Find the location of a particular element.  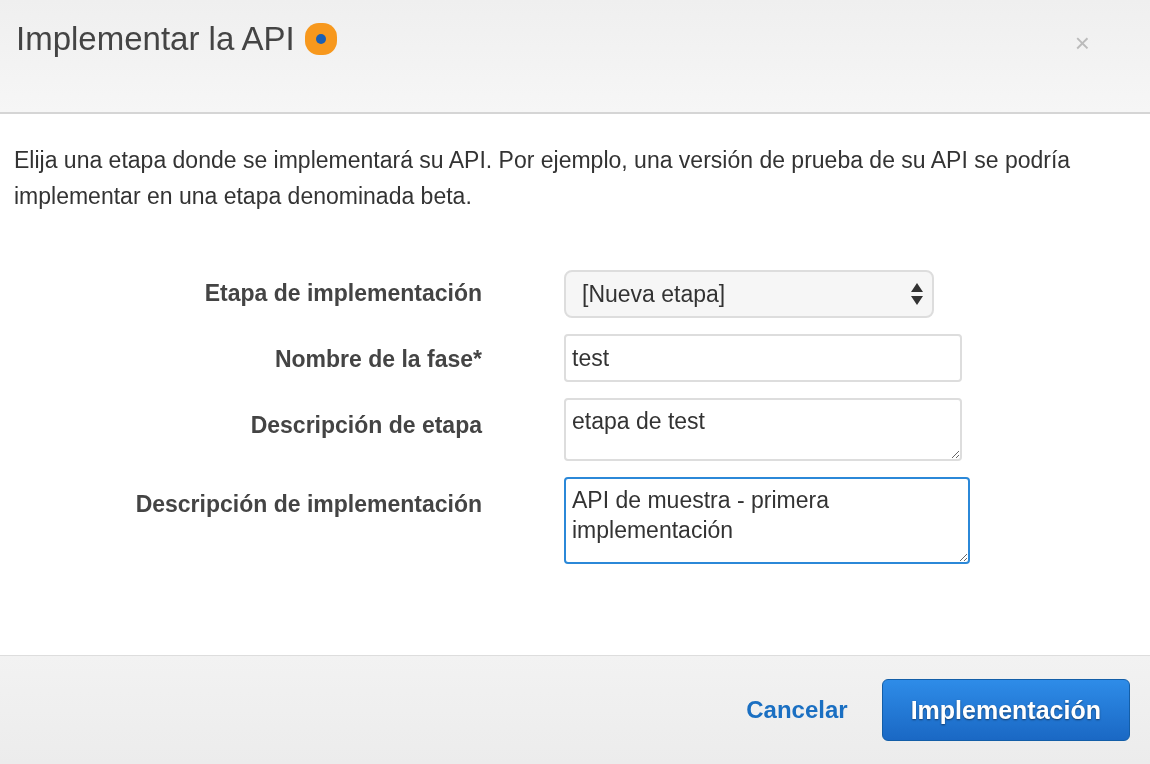

textarea-field: API de muestra - primera implementación is located at coordinates (767, 520).